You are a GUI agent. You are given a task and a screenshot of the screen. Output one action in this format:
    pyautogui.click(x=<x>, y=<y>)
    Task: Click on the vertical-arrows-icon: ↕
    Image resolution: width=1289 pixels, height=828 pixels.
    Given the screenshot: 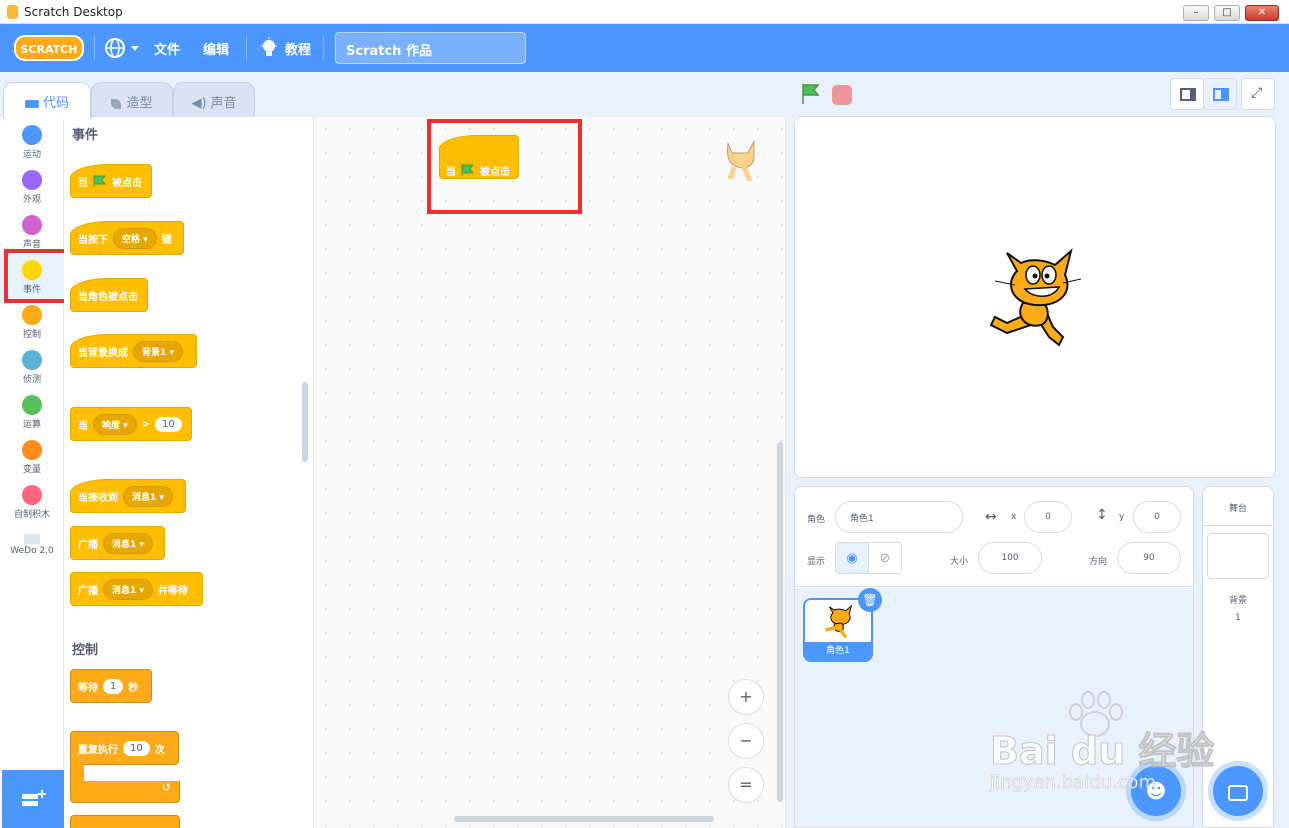 What is the action you would take?
    pyautogui.click(x=1102, y=515)
    